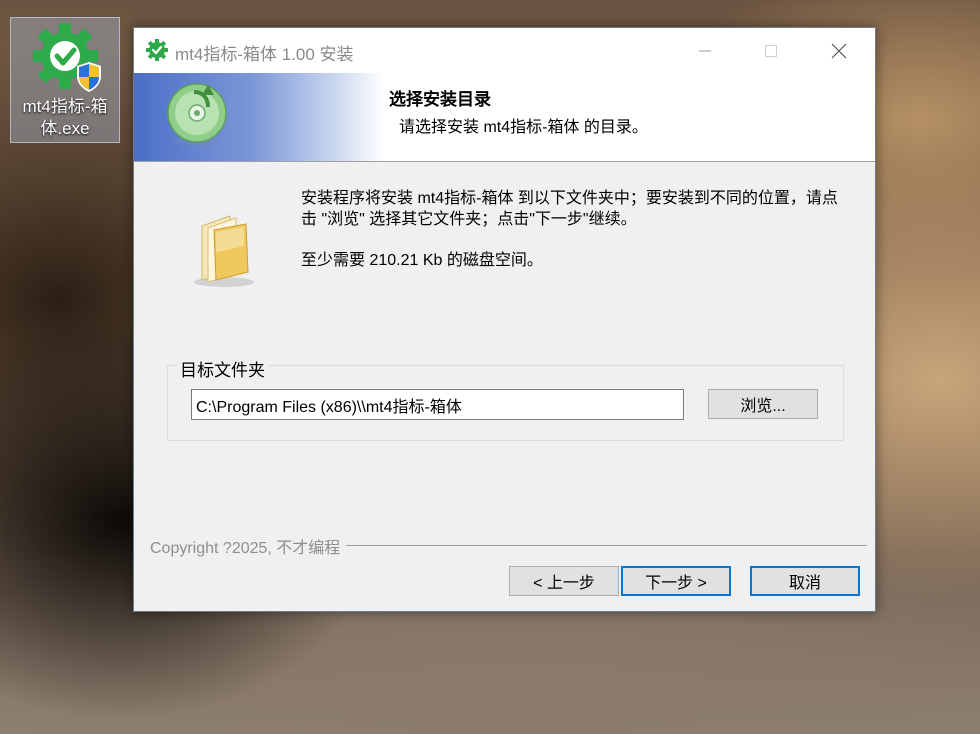 This screenshot has height=734, width=980. What do you see at coordinates (197, 114) in the screenshot?
I see `cd-install-icon` at bounding box center [197, 114].